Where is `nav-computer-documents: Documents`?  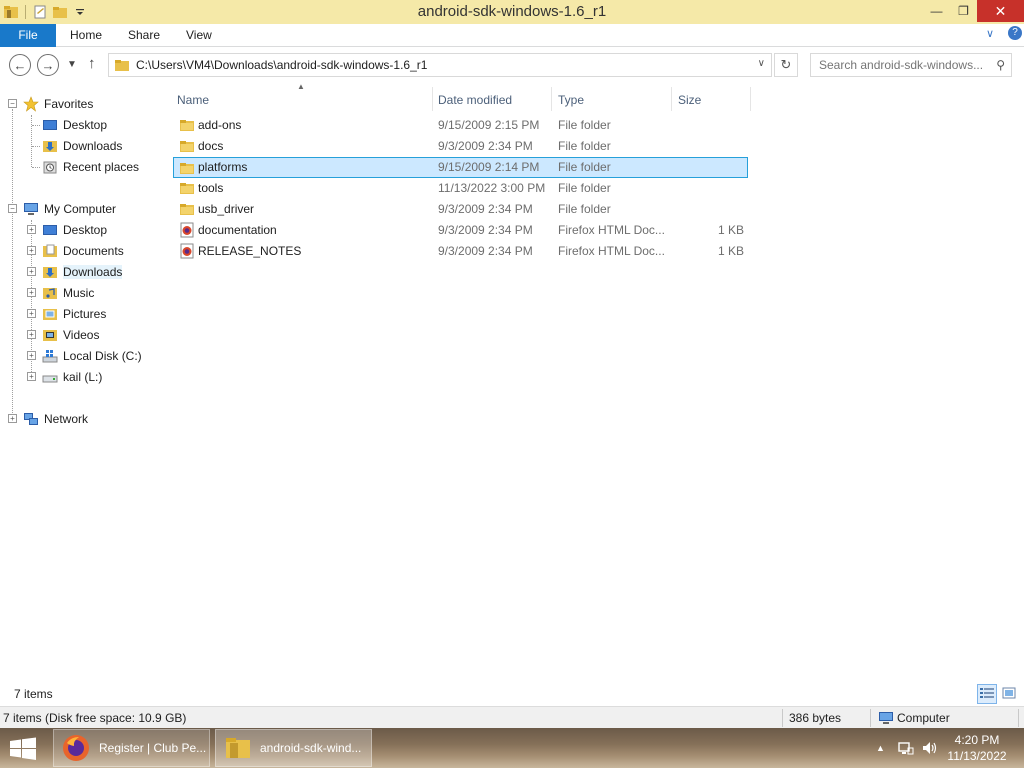 nav-computer-documents: Documents is located at coordinates (83, 250).